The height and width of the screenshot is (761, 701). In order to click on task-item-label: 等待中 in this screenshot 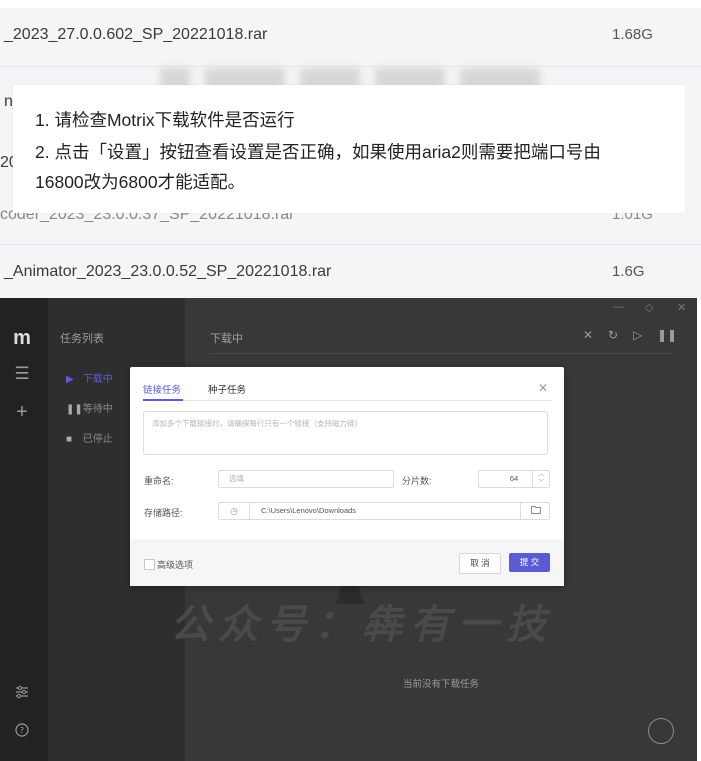, I will do `click(97, 409)`.